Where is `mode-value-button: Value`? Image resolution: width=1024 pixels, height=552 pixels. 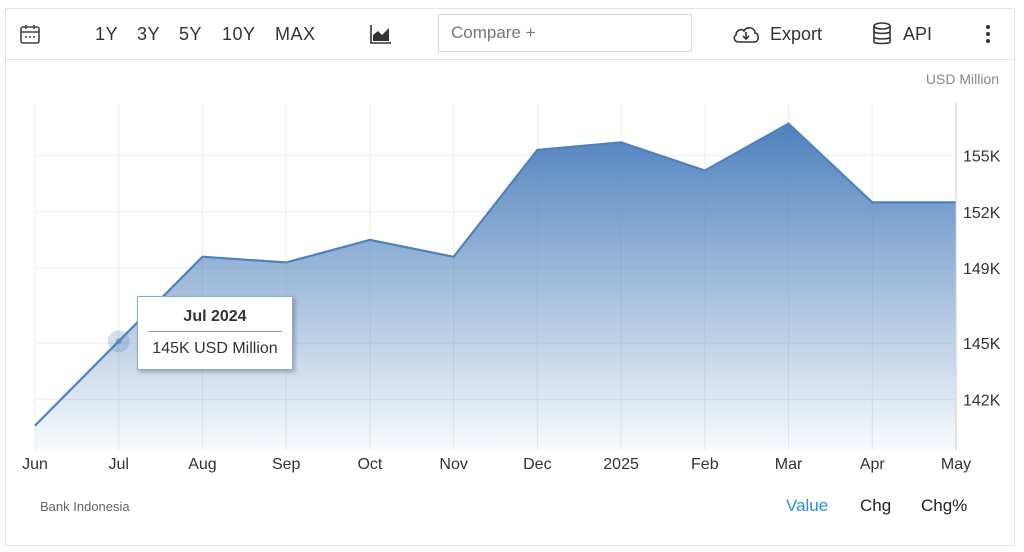
mode-value-button: Value is located at coordinates (807, 506).